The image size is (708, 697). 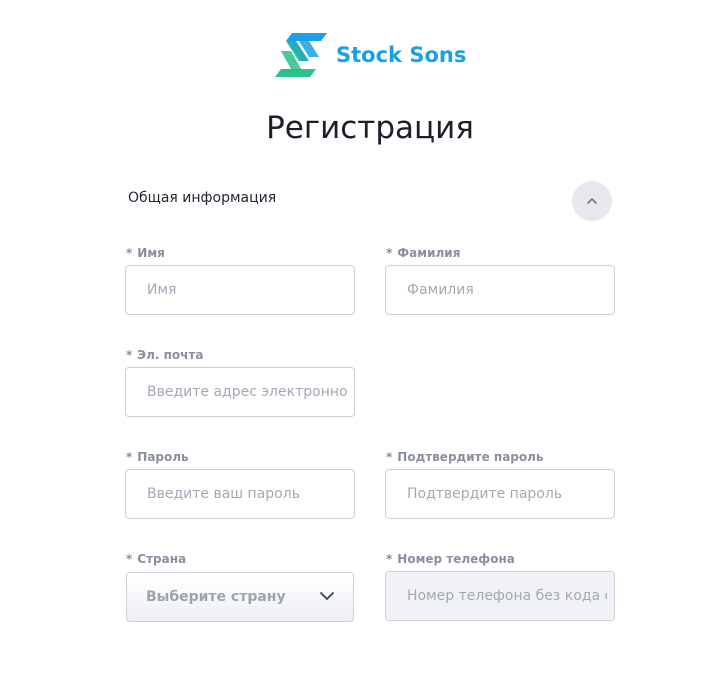 I want to click on confirm-password-field, so click(x=500, y=494).